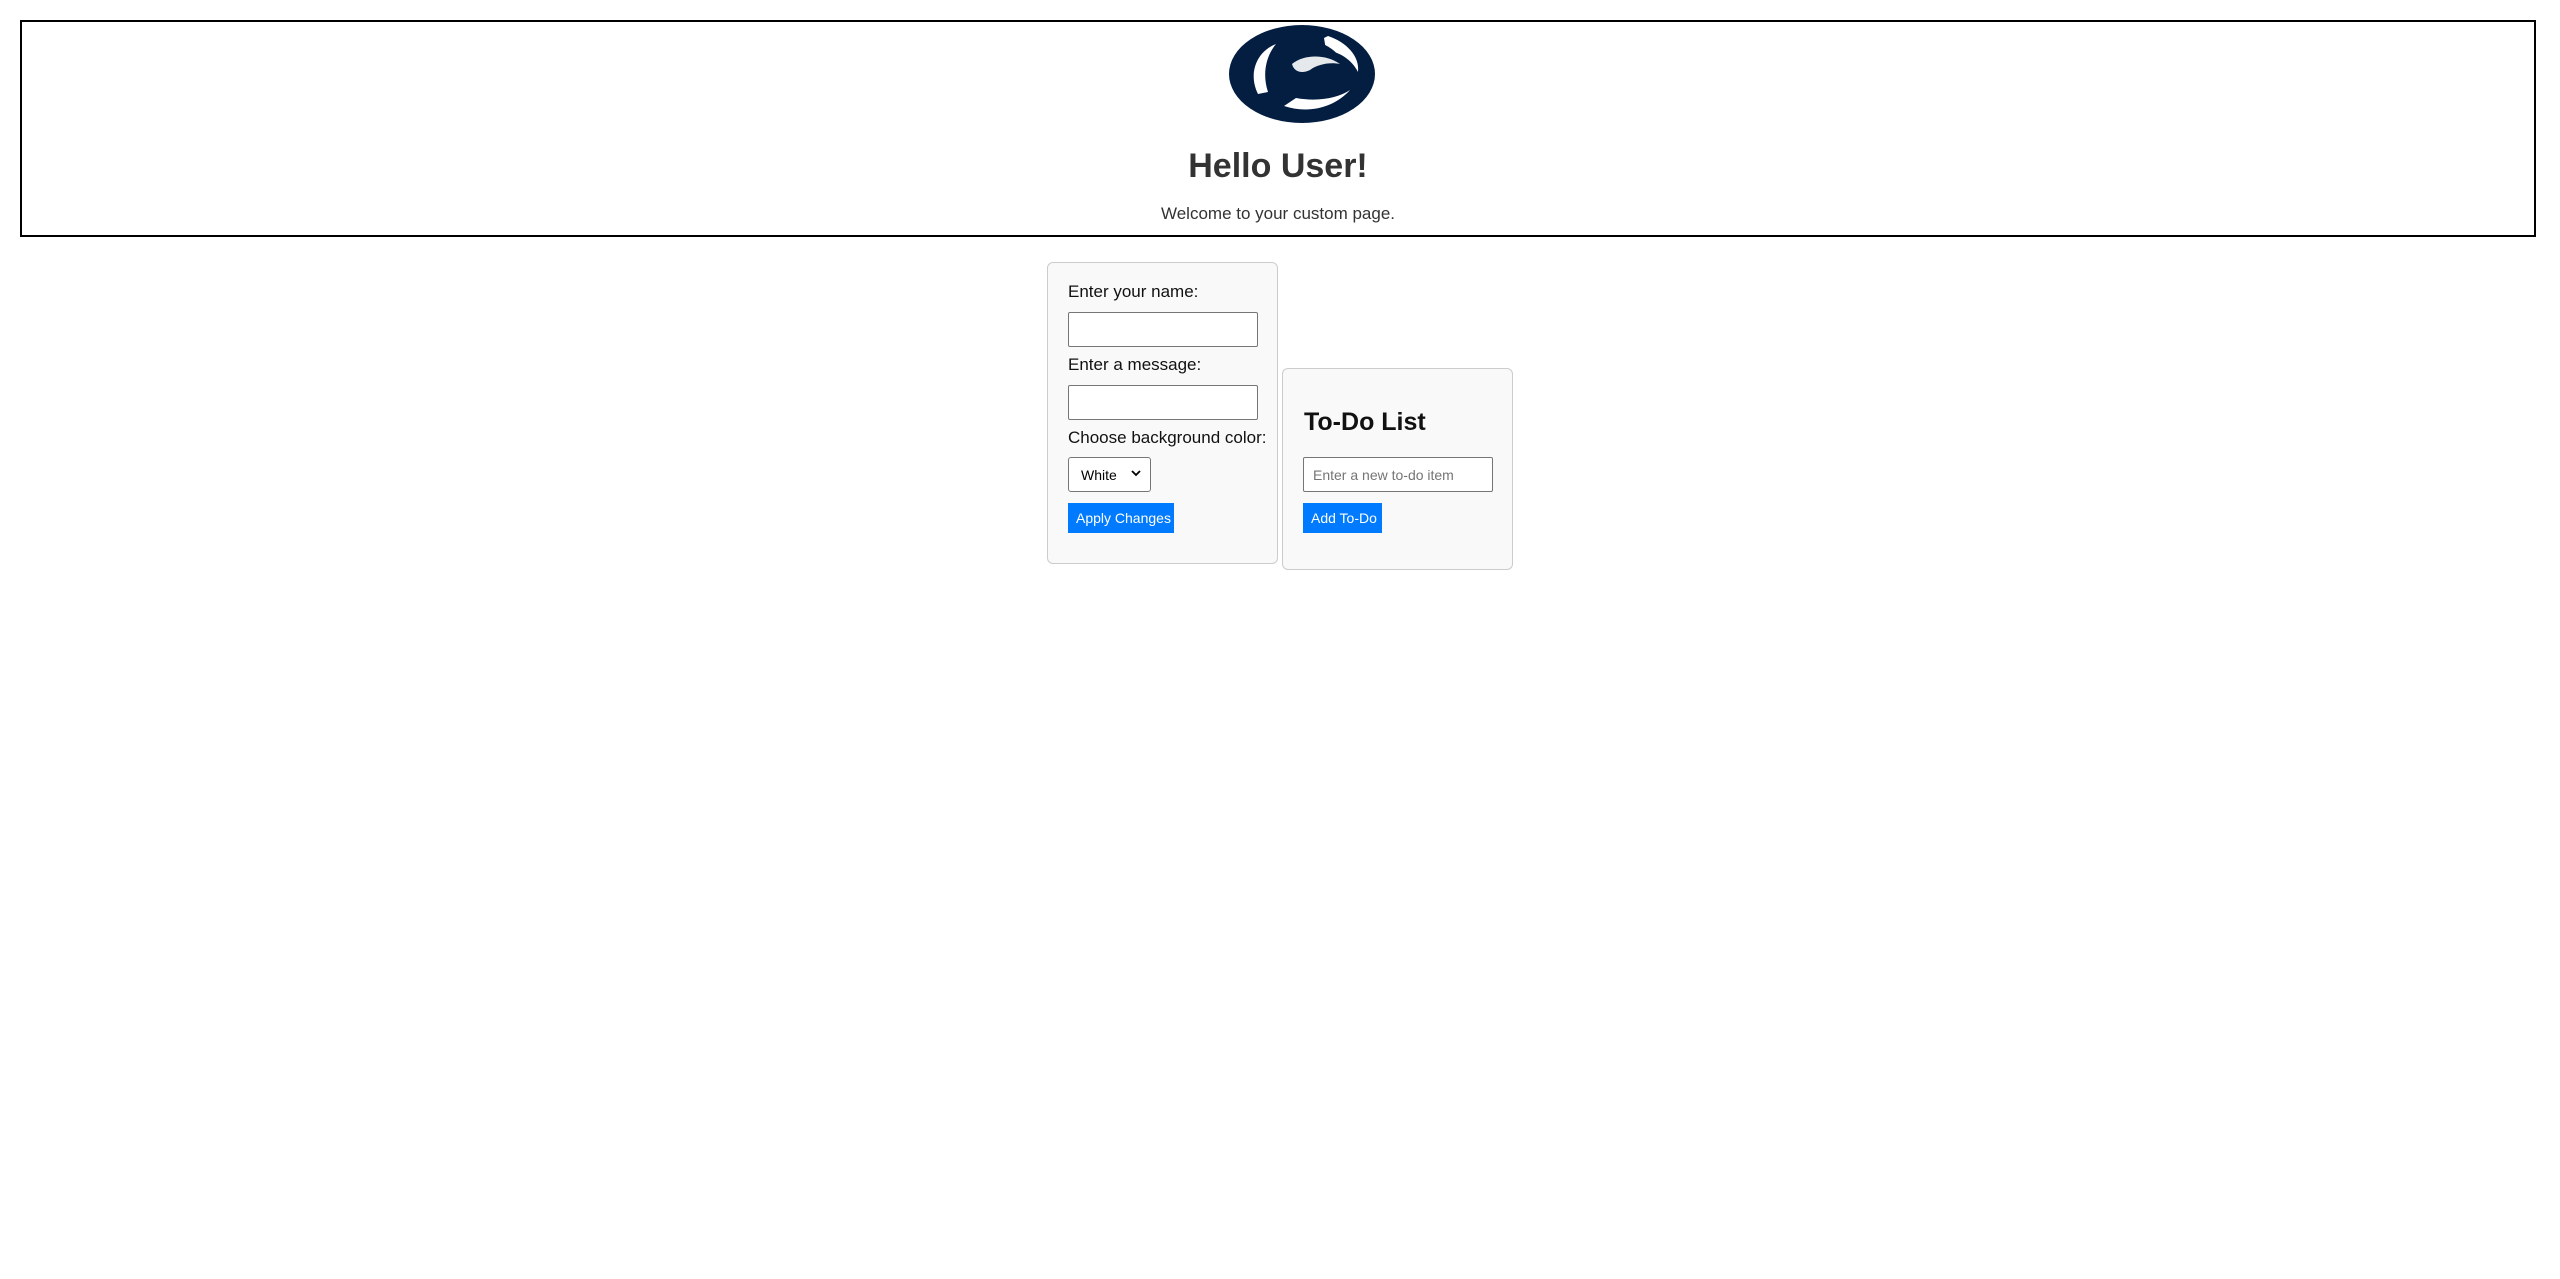 Image resolution: width=2560 pixels, height=1279 pixels. What do you see at coordinates (1342, 518) in the screenshot?
I see `add-todo-button: Add To-Do` at bounding box center [1342, 518].